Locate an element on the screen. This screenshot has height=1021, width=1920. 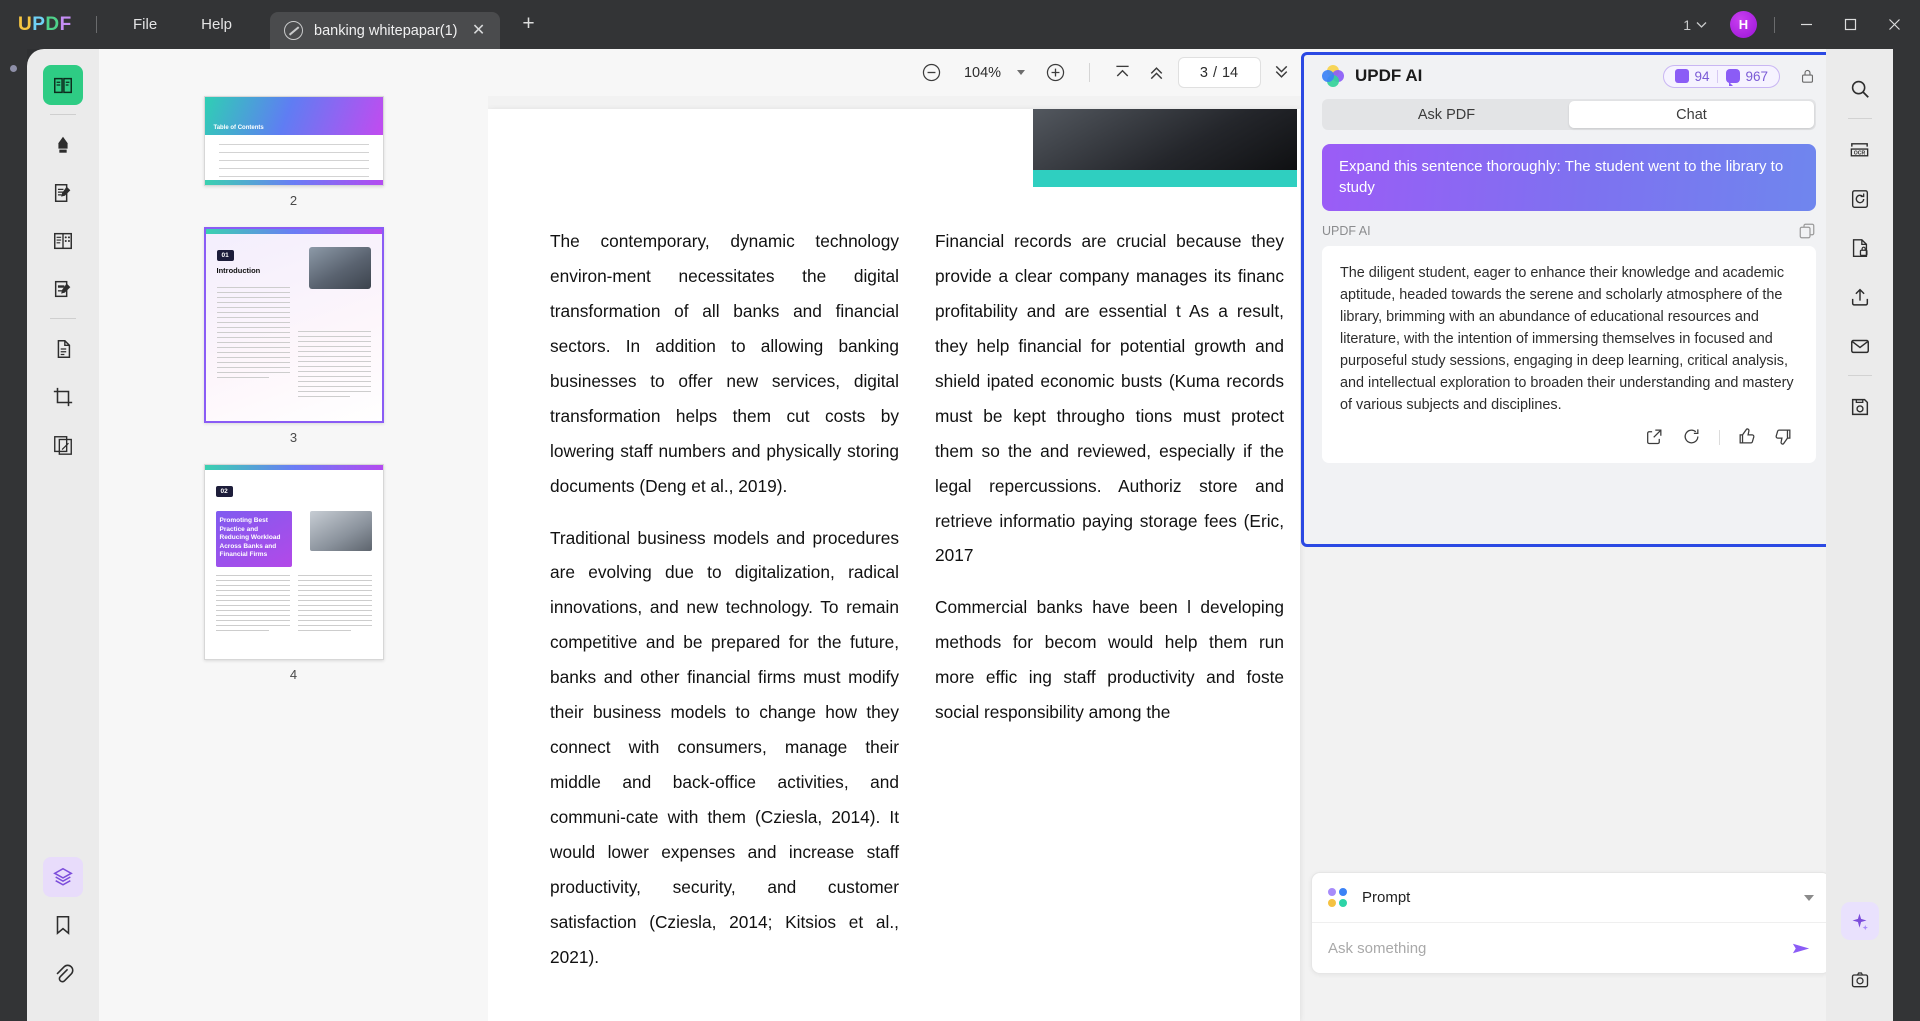
logo-letter-f: F is located at coordinates (65, 24).